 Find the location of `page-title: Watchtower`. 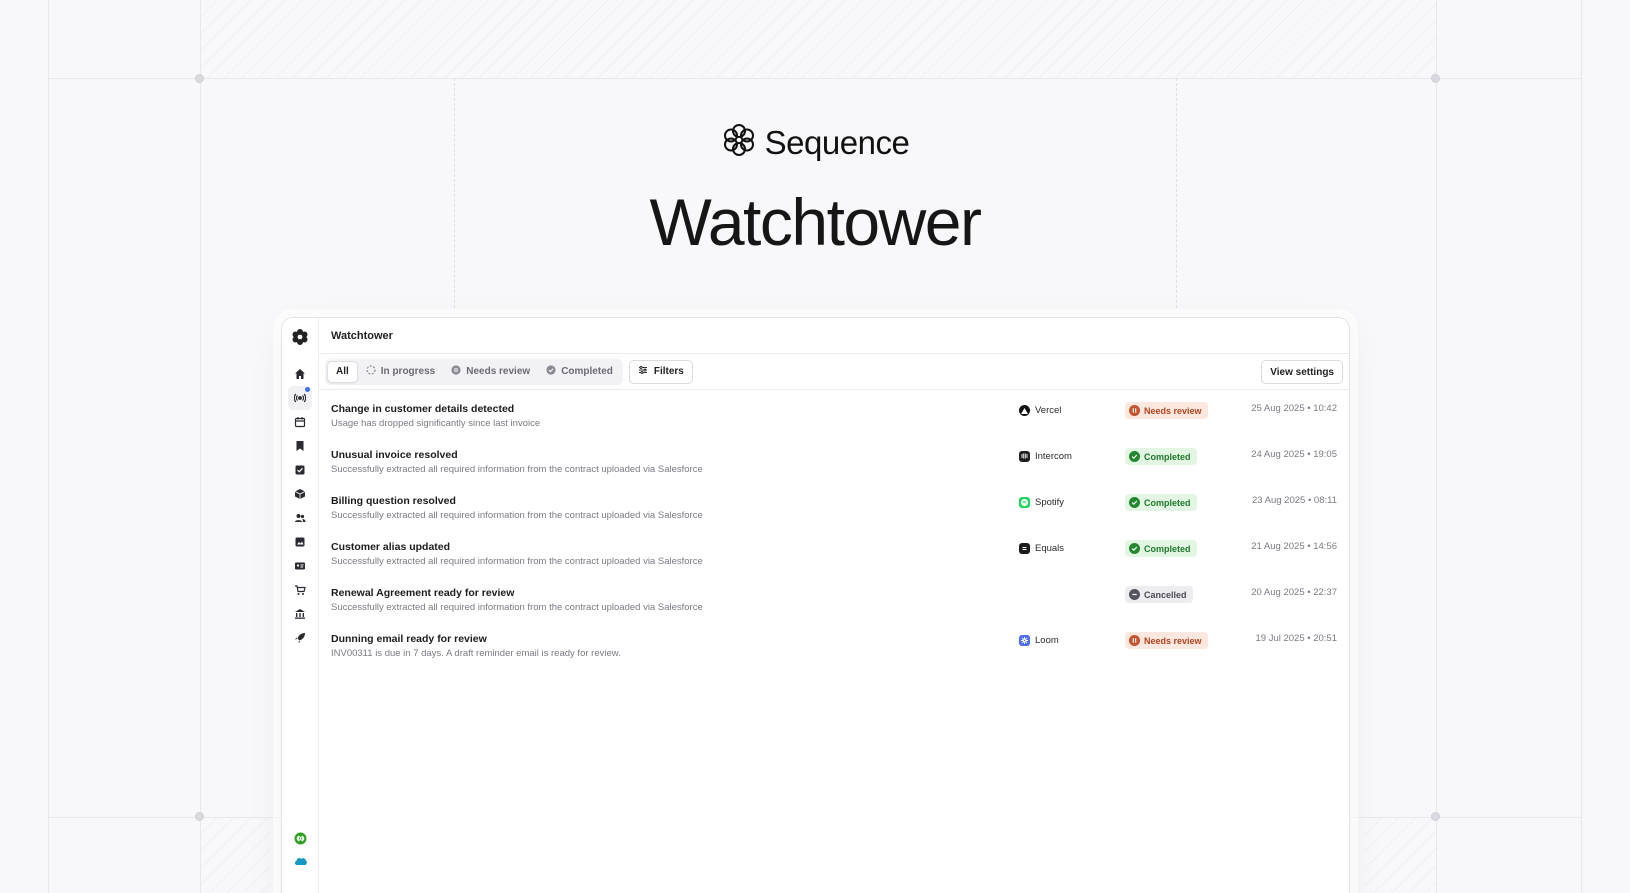

page-title: Watchtower is located at coordinates (362, 335).